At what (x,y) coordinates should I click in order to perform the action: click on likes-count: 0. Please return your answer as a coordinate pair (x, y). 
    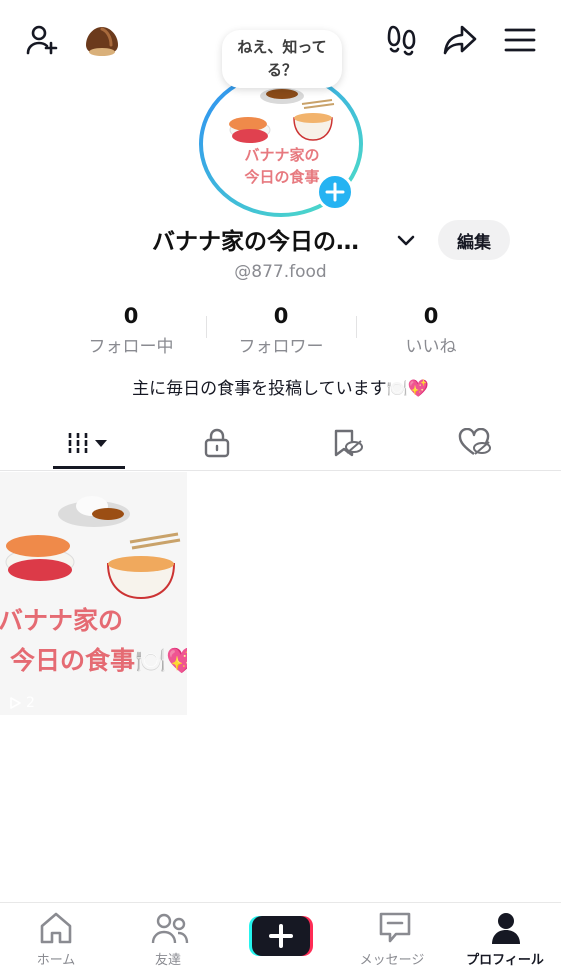
    Looking at the image, I should click on (431, 316).